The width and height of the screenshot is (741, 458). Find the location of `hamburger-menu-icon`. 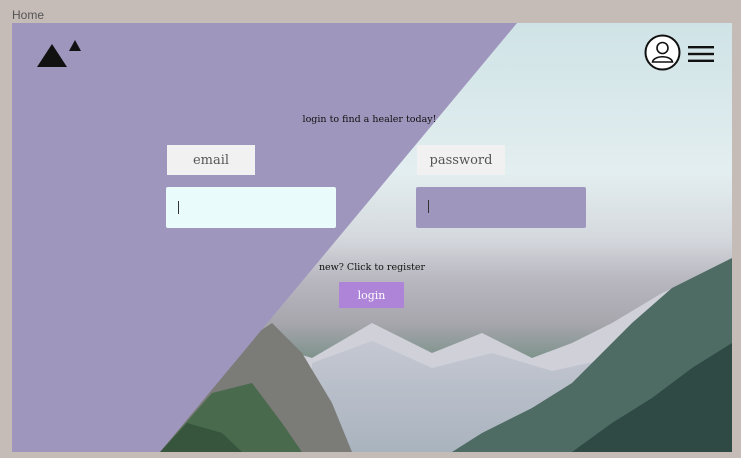

hamburger-menu-icon is located at coordinates (701, 54).